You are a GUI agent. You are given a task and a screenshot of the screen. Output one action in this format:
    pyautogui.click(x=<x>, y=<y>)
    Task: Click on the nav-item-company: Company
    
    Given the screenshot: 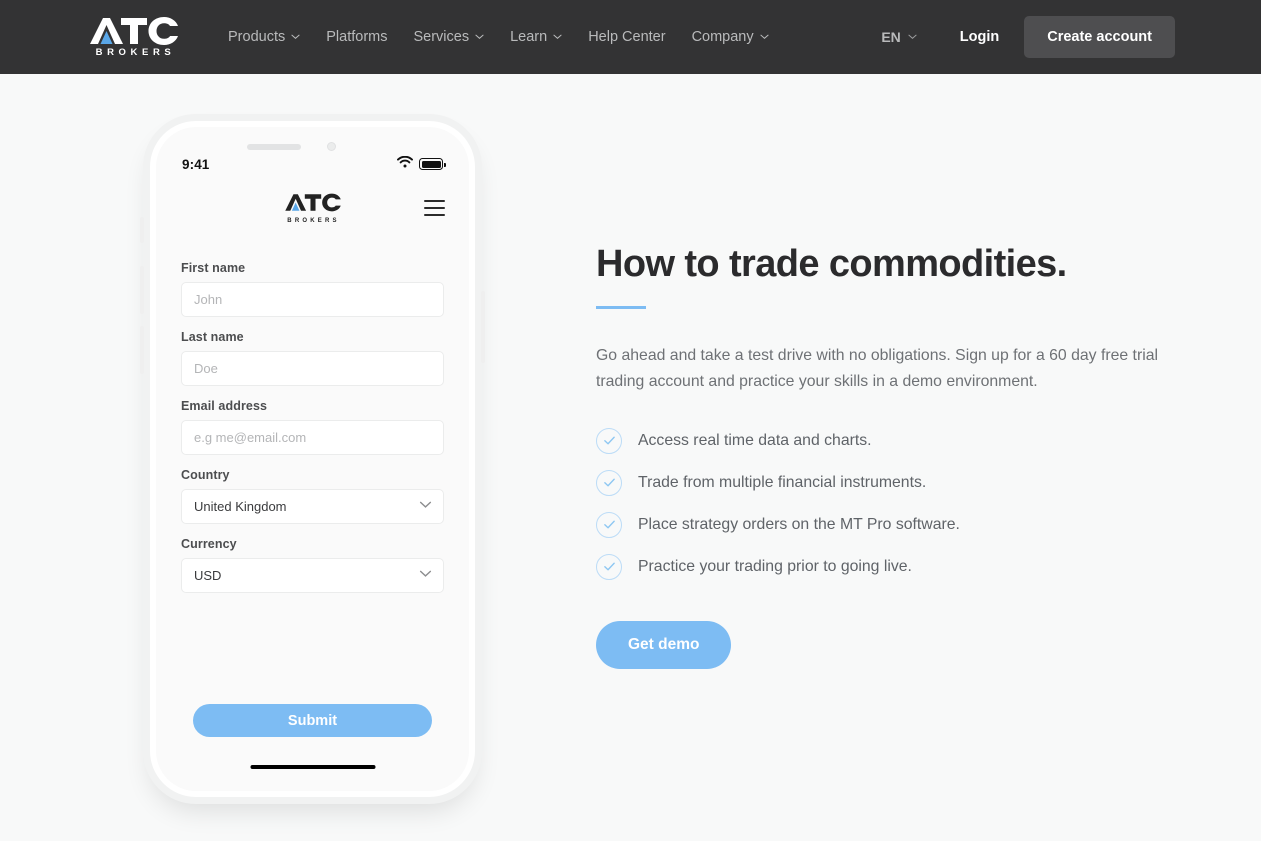 What is the action you would take?
    pyautogui.click(x=730, y=37)
    